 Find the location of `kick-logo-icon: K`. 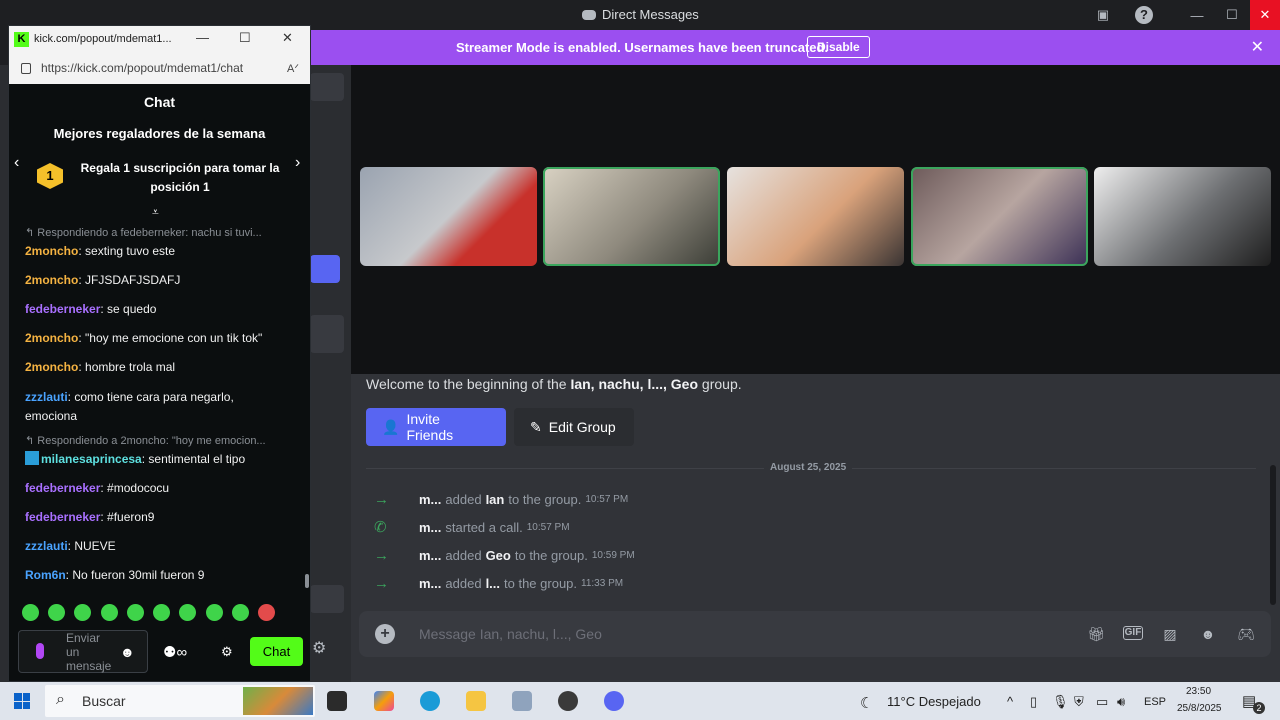

kick-logo-icon: K is located at coordinates (21, 39).